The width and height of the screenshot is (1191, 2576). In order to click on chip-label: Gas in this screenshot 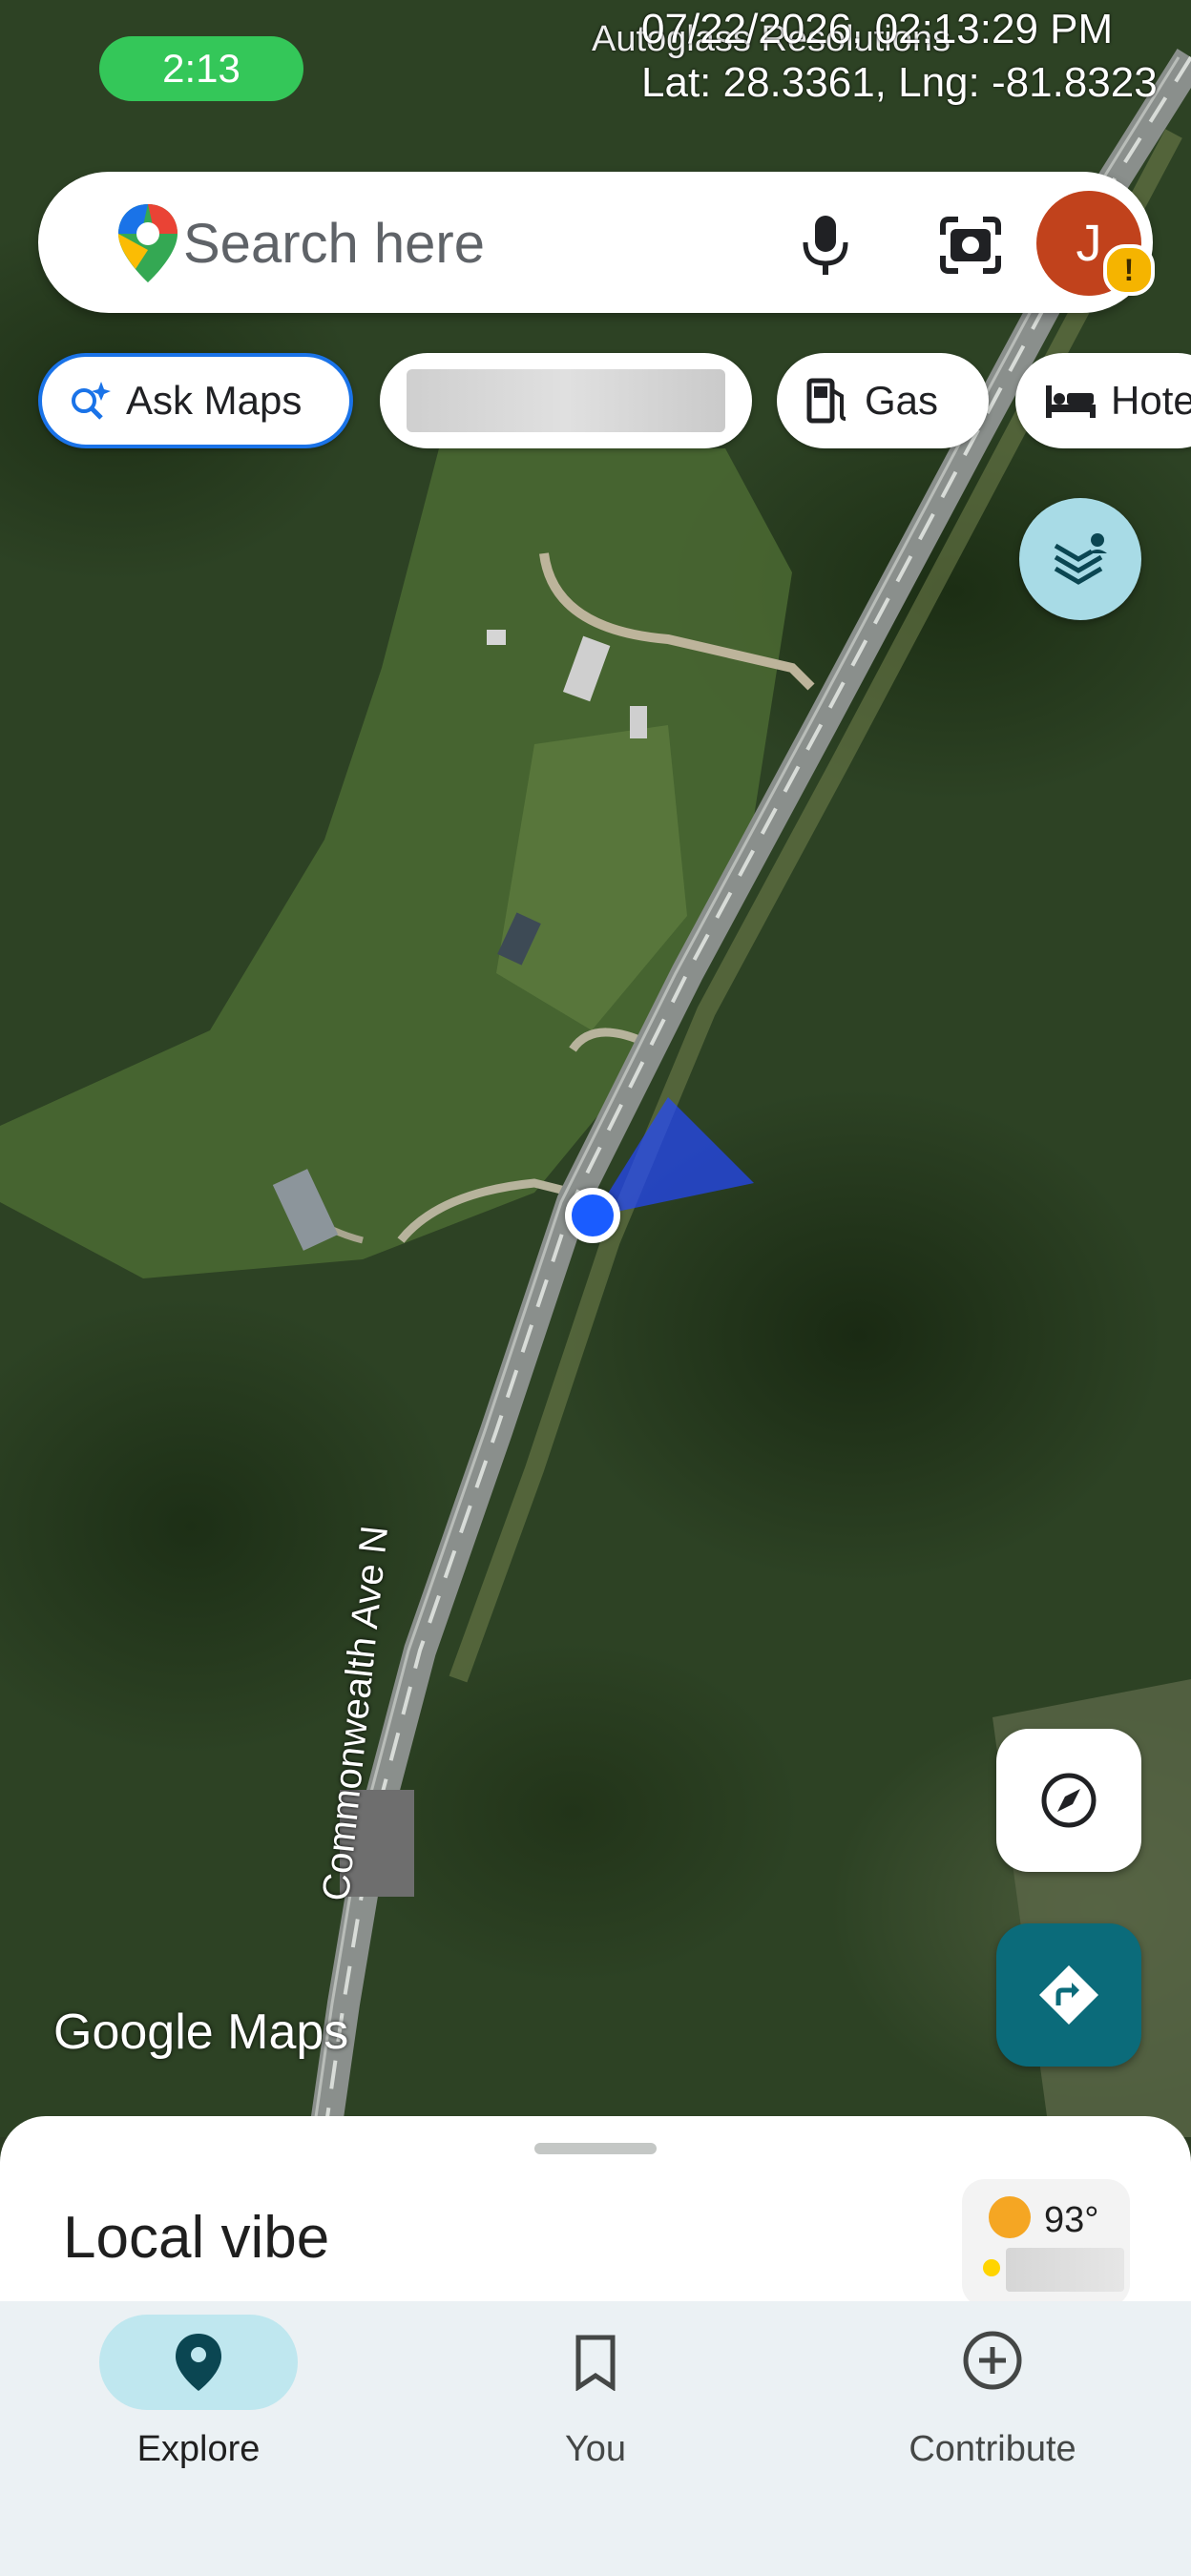, I will do `click(902, 400)`.